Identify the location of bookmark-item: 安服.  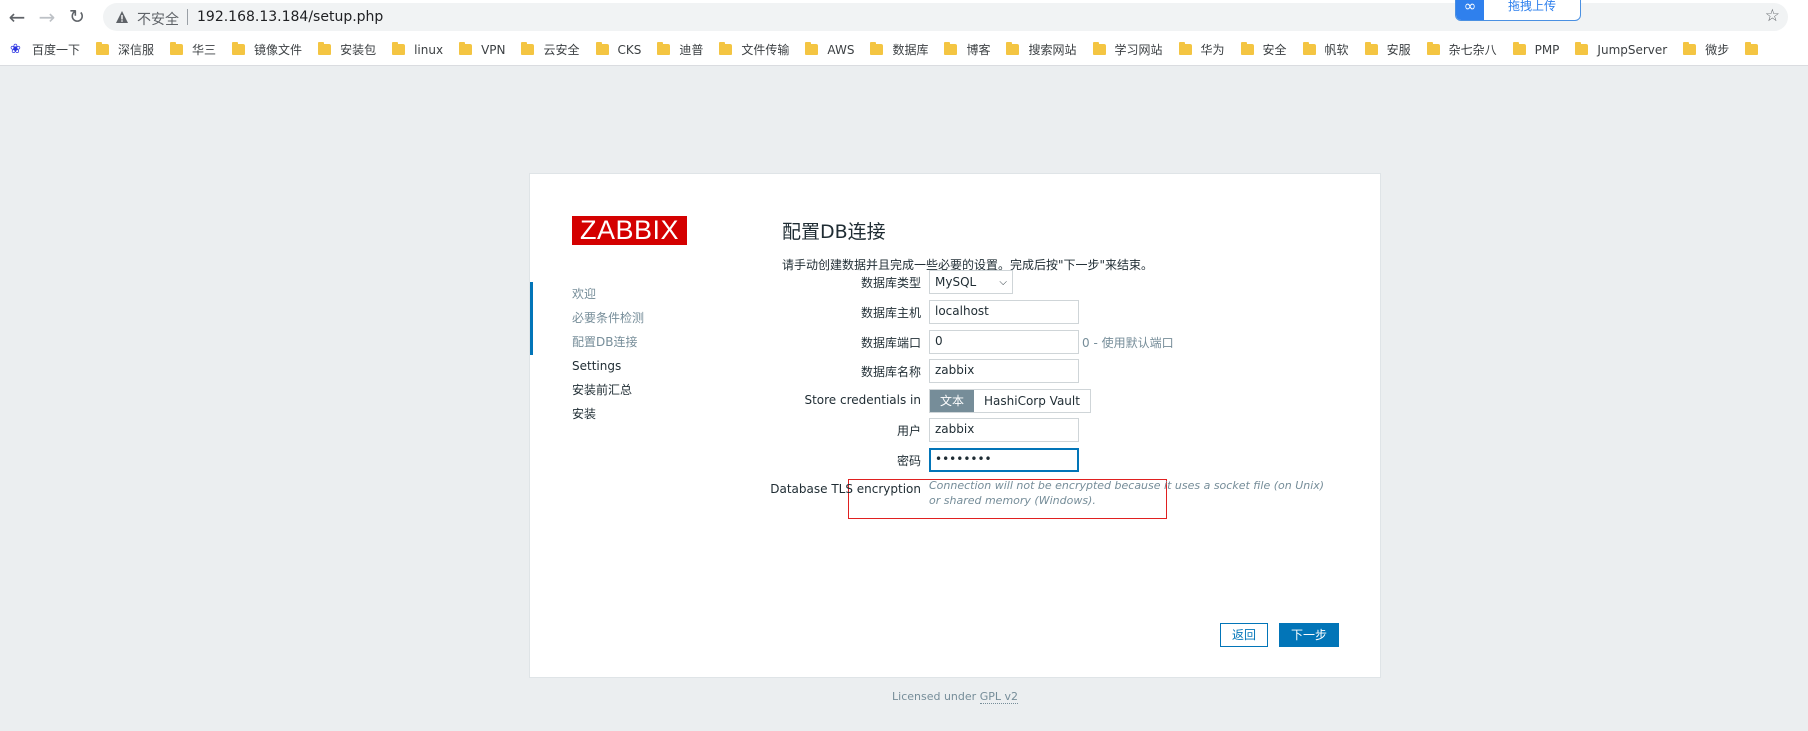
(1387, 49).